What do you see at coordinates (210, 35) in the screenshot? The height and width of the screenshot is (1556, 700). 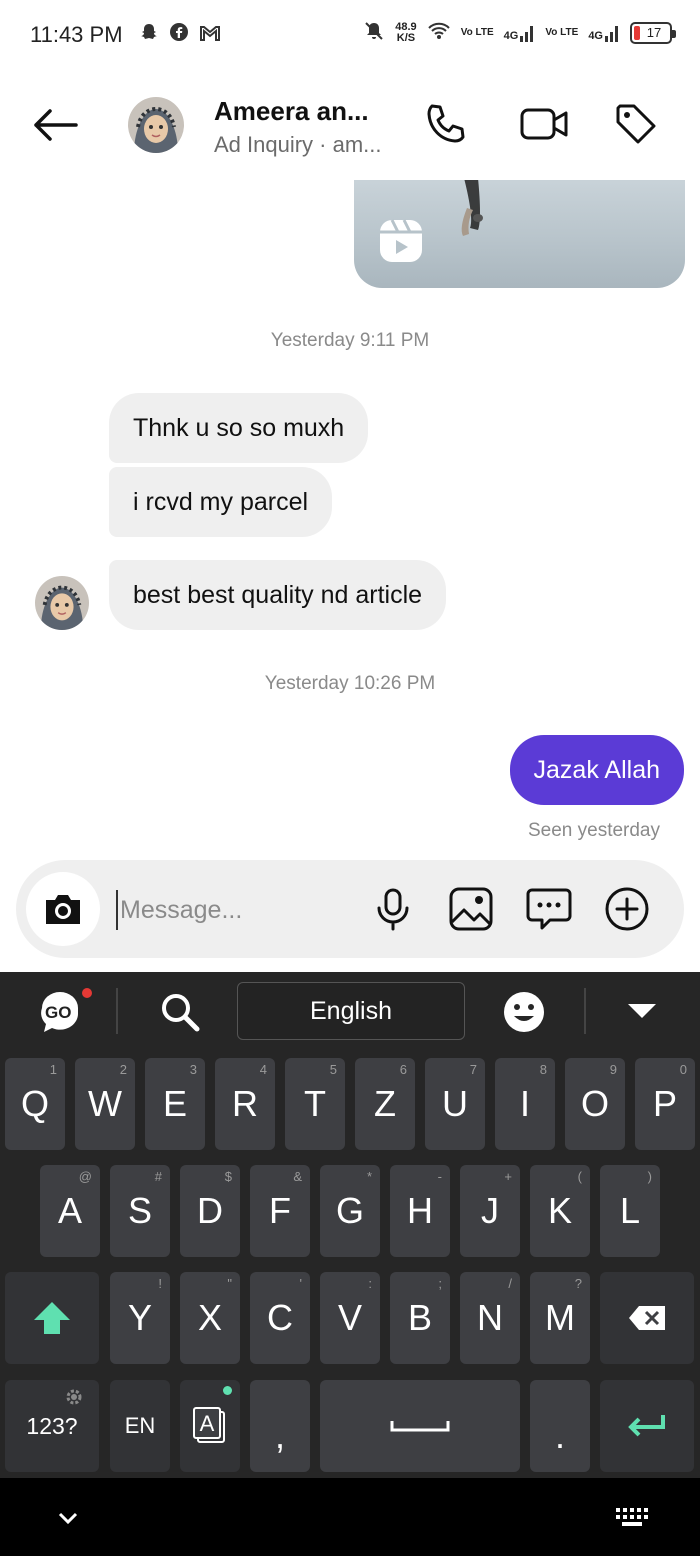 I see `gmail-icon` at bounding box center [210, 35].